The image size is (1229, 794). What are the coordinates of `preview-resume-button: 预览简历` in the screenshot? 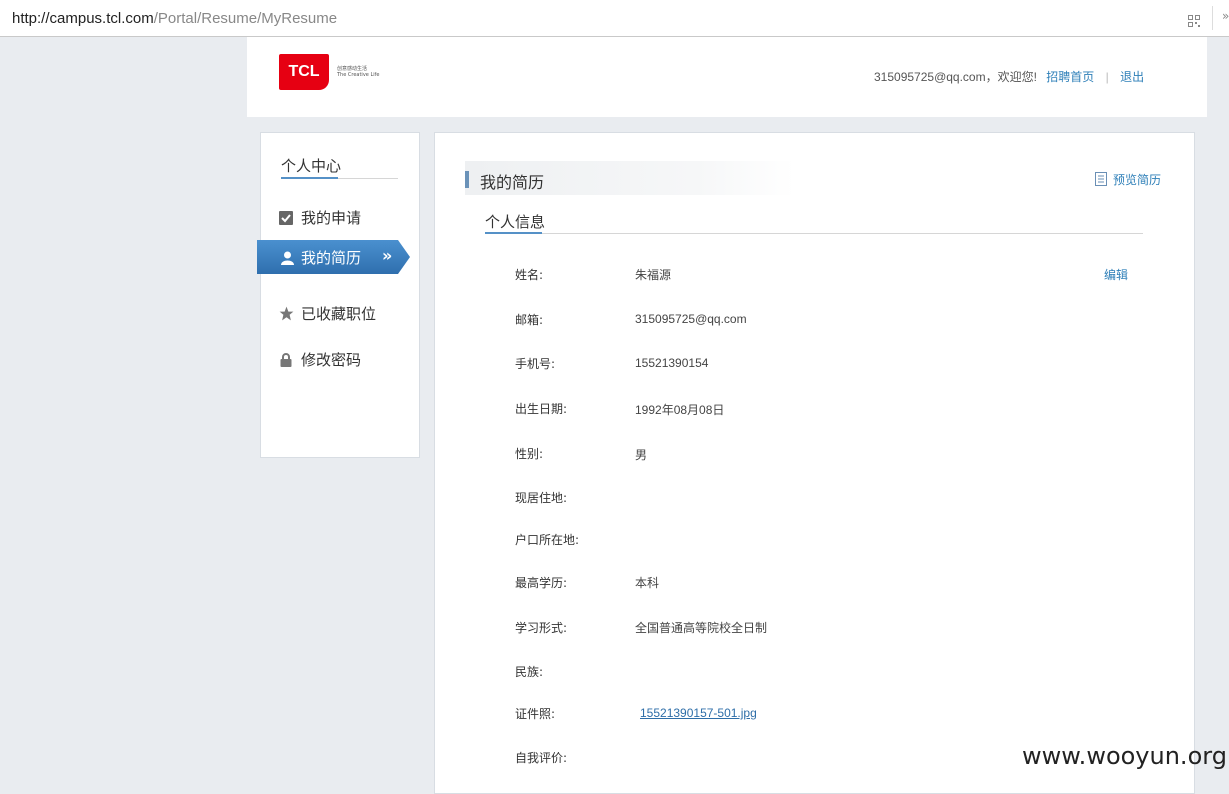 It's located at (1128, 180).